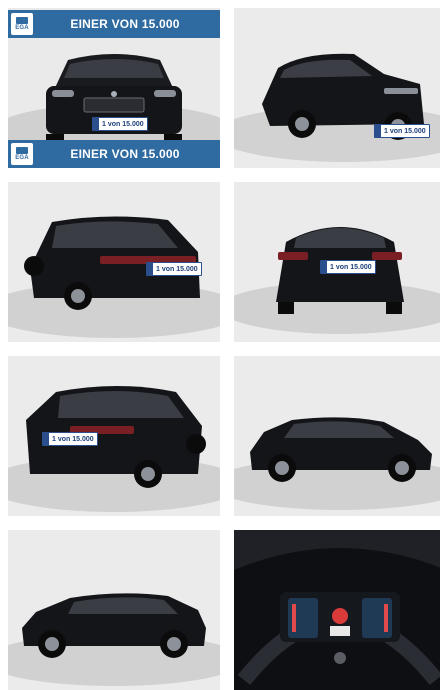 The height and width of the screenshot is (690, 440). I want to click on car-side-left-photo, so click(114, 610).